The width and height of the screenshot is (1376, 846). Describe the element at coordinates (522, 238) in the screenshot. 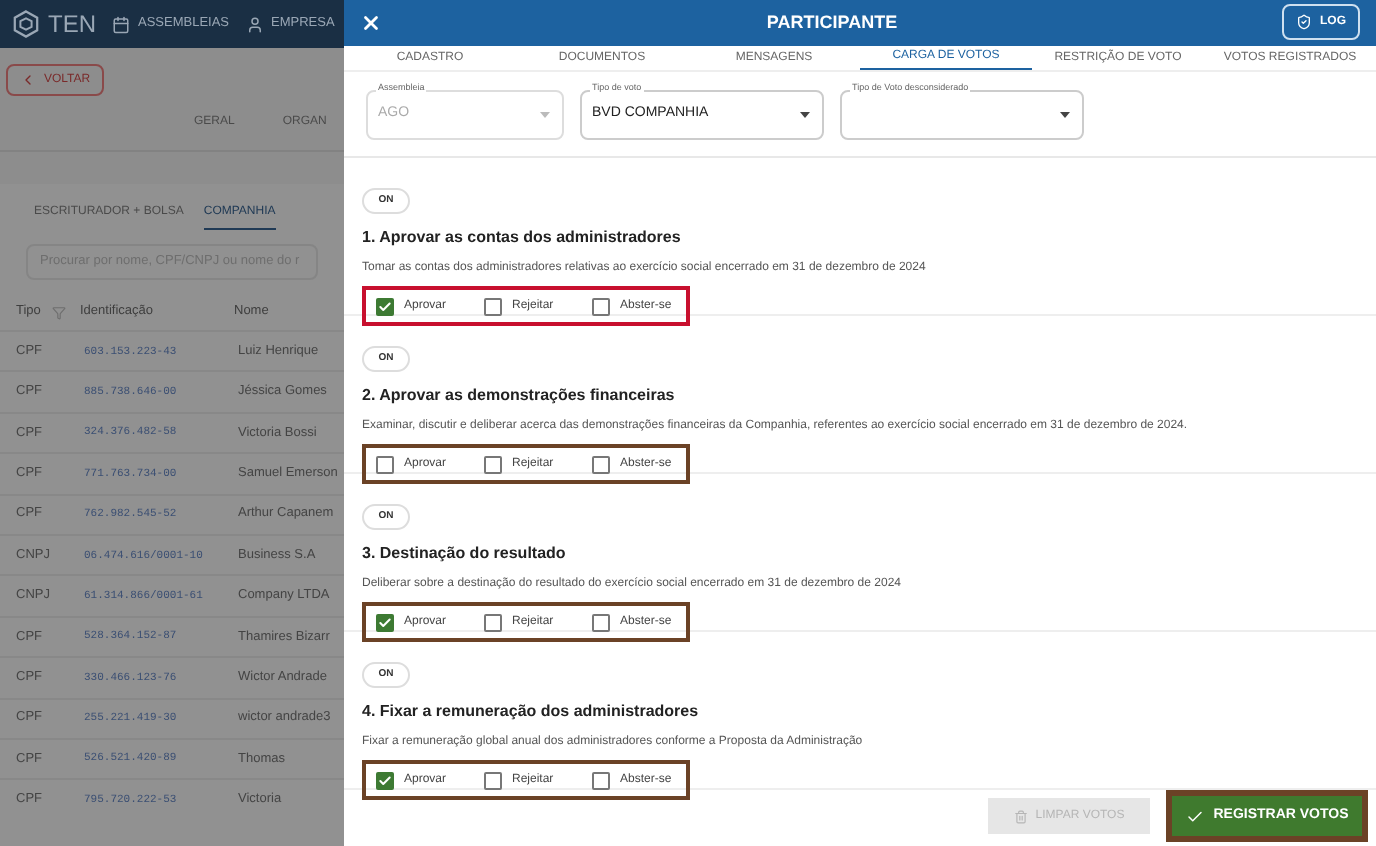

I see `question-title: 1. Aprovar as contas dos administradores` at that location.